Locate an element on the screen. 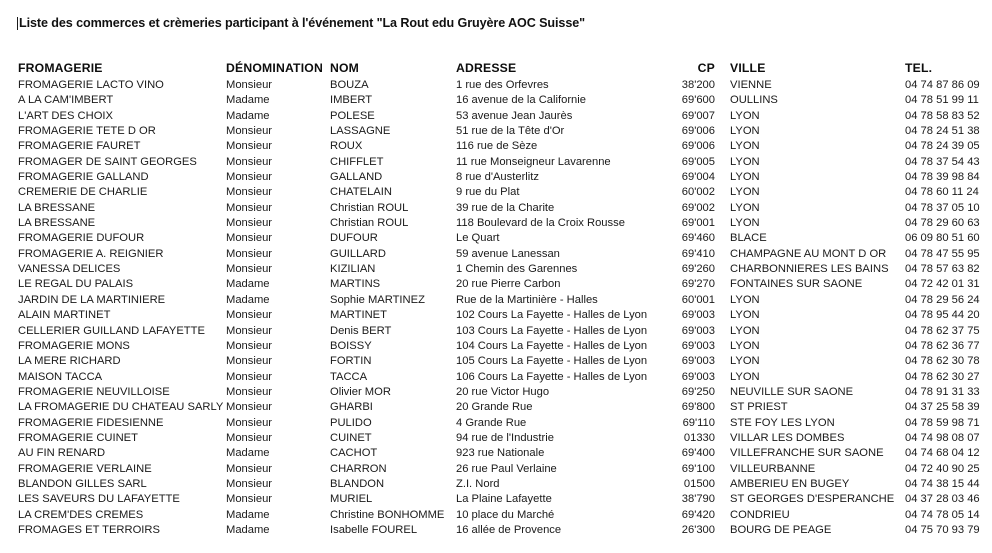 The width and height of the screenshot is (992, 553). cell-adresse: 8 rue d'Austerlitz is located at coordinates (497, 177).